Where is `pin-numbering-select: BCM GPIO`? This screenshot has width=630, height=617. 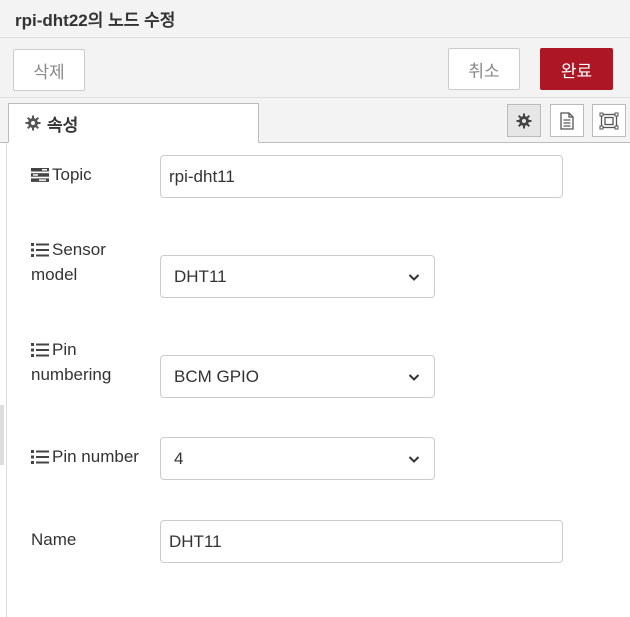
pin-numbering-select: BCM GPIO is located at coordinates (297, 376).